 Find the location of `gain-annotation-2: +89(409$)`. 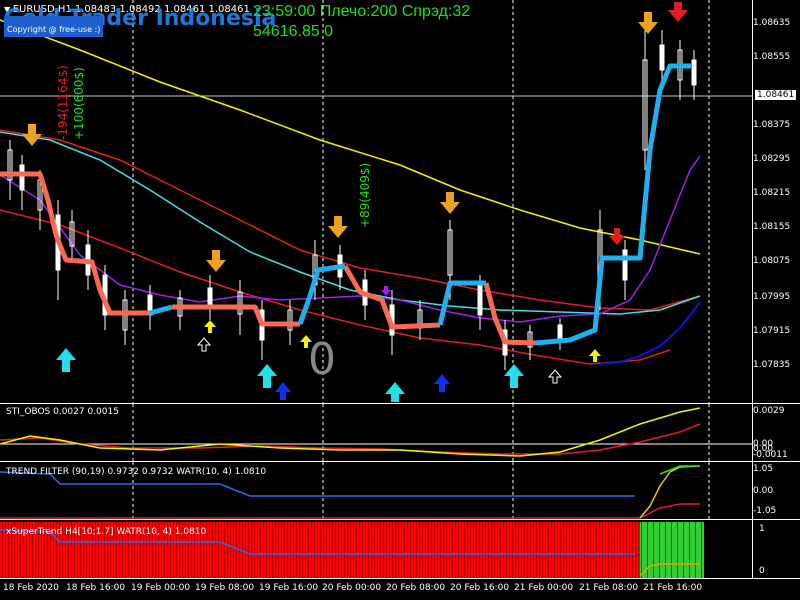

gain-annotation-2: +89(409$) is located at coordinates (365, 195).